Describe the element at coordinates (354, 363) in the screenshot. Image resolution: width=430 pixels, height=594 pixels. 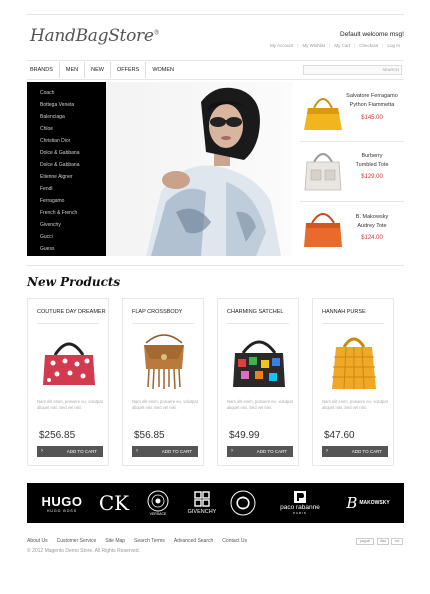
I see `woven-purse-image` at that location.